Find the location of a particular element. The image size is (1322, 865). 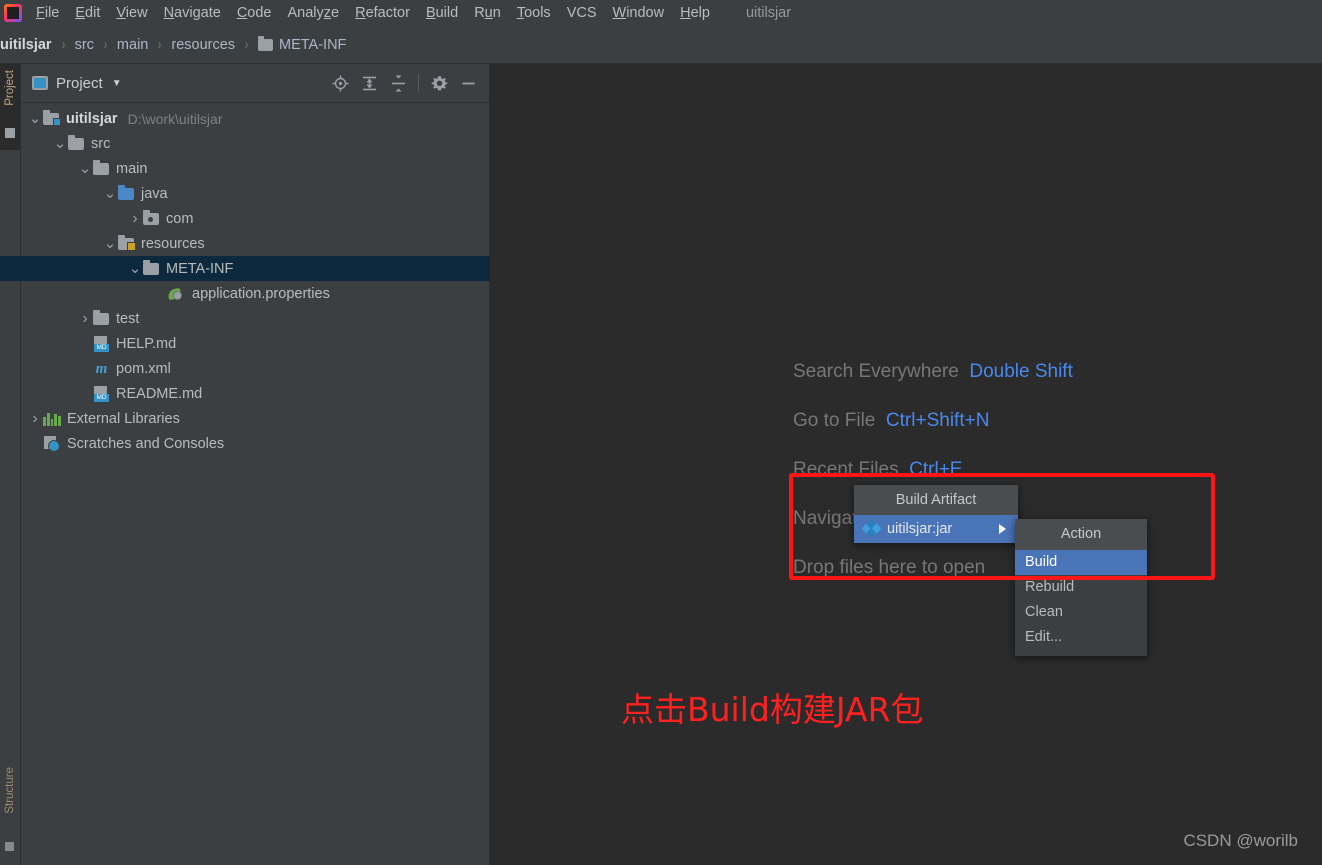

maven-file-icon: m is located at coordinates (101, 368).